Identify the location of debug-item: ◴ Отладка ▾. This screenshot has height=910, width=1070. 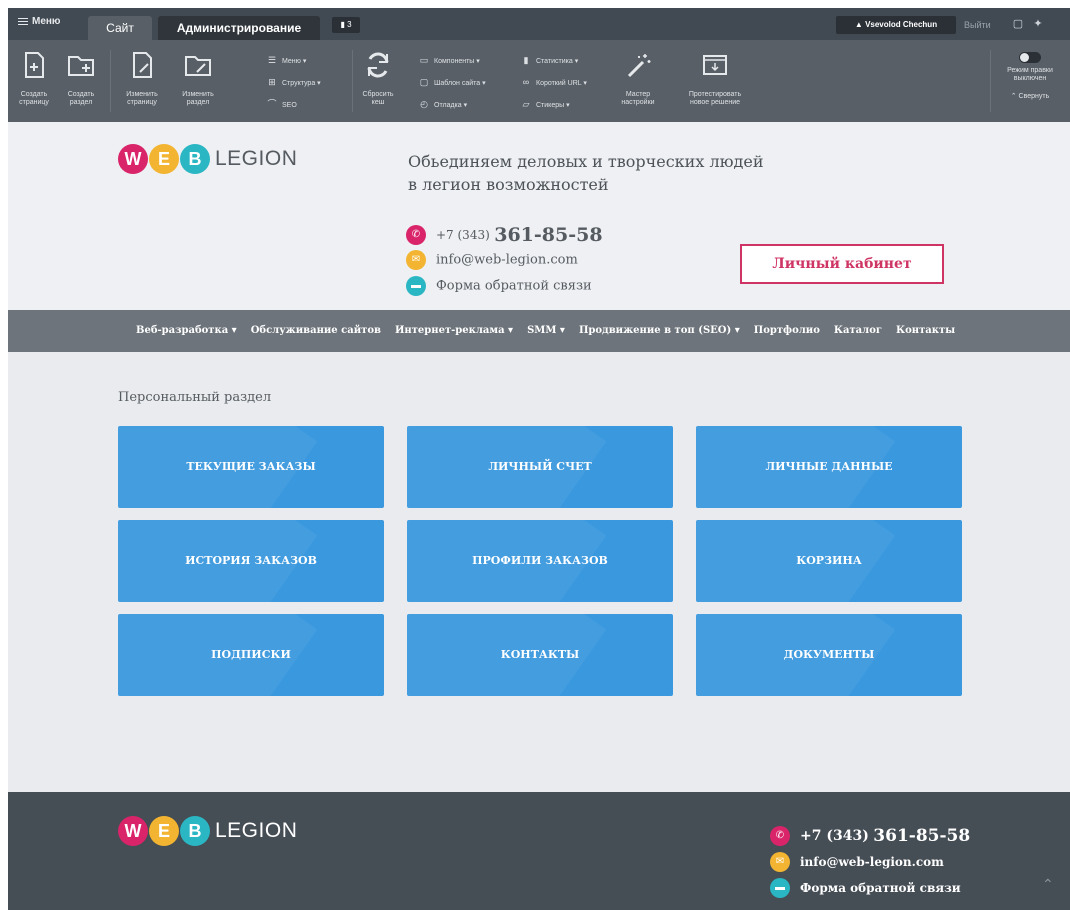
(442, 104).